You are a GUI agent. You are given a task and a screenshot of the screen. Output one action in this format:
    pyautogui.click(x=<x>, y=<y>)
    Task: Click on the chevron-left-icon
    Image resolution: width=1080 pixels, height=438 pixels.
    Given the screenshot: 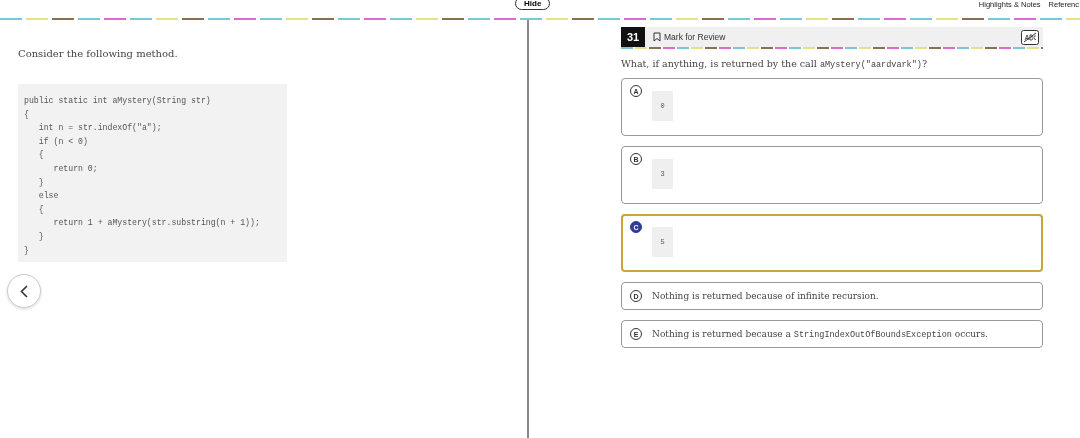 What is the action you would take?
    pyautogui.click(x=24, y=291)
    